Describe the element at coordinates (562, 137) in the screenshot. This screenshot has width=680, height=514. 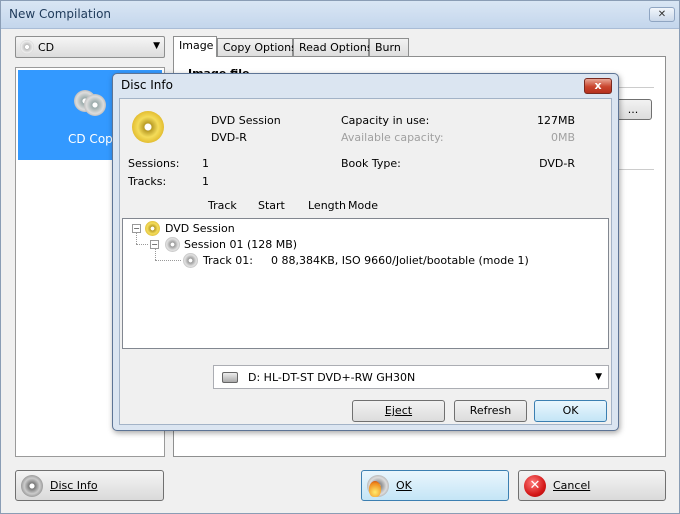
I see `available-capacity-value: 0MB` at that location.